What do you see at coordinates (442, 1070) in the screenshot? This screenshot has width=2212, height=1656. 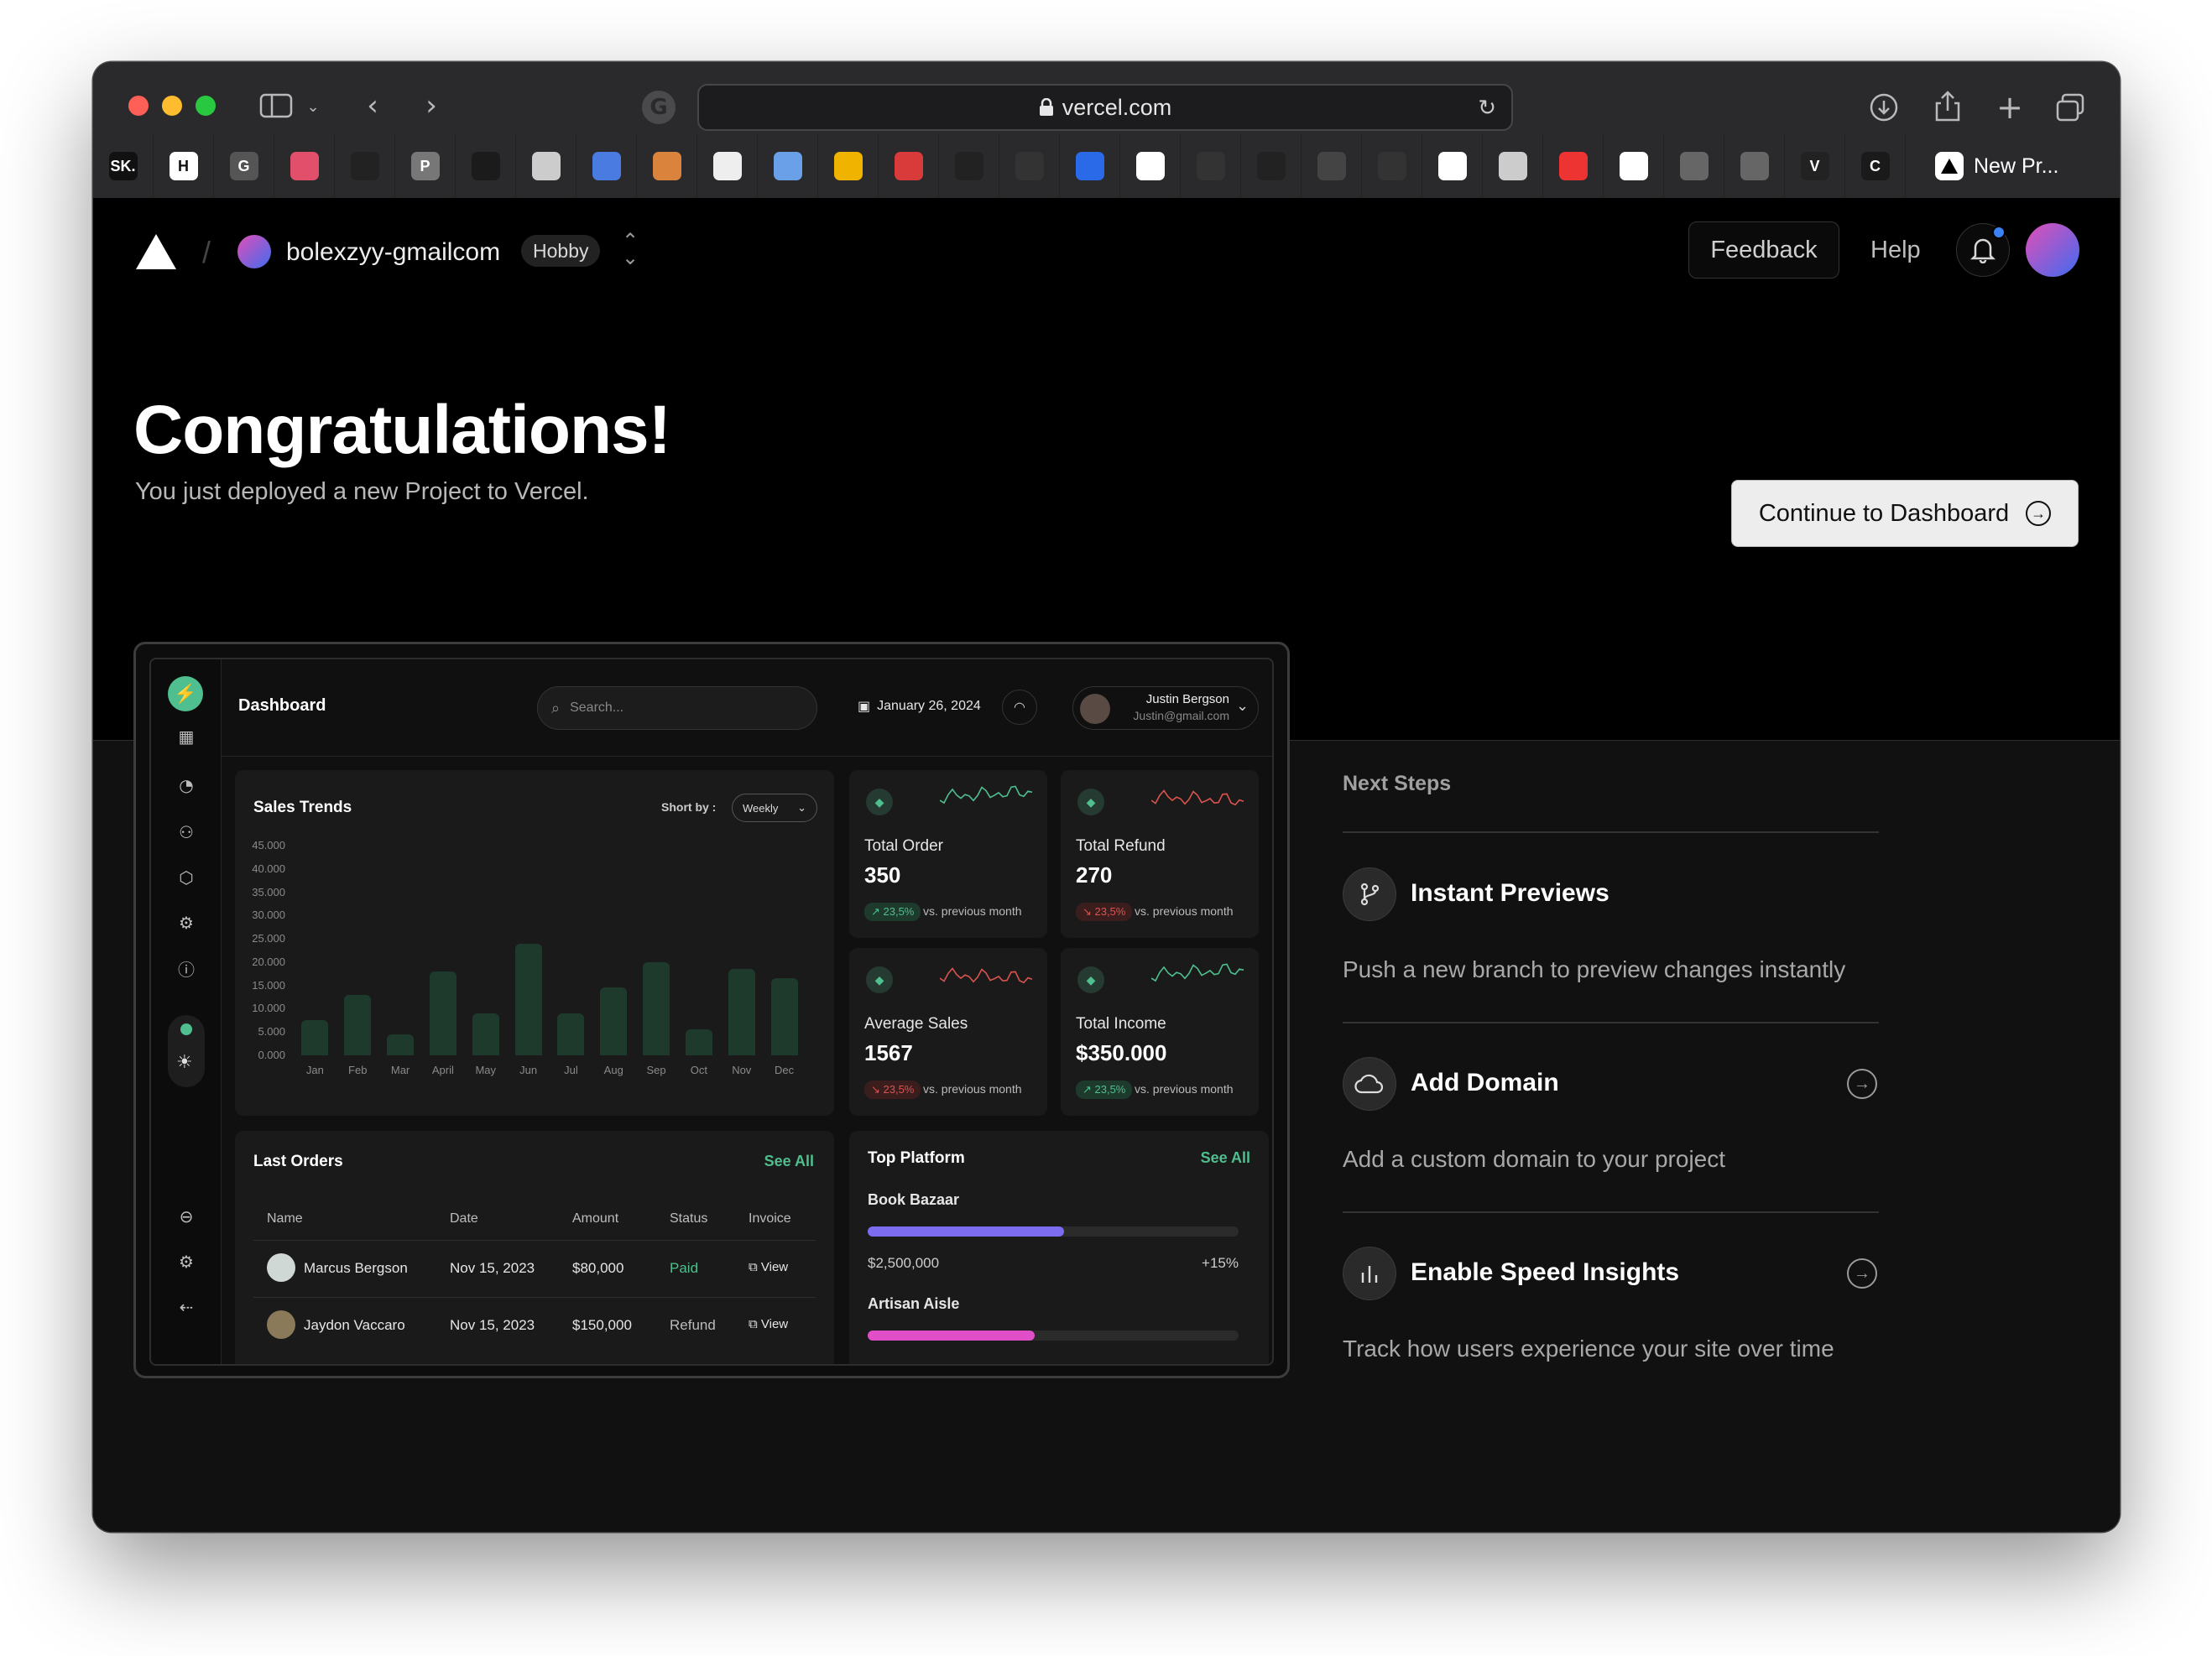 I see `x-tick-label: April` at bounding box center [442, 1070].